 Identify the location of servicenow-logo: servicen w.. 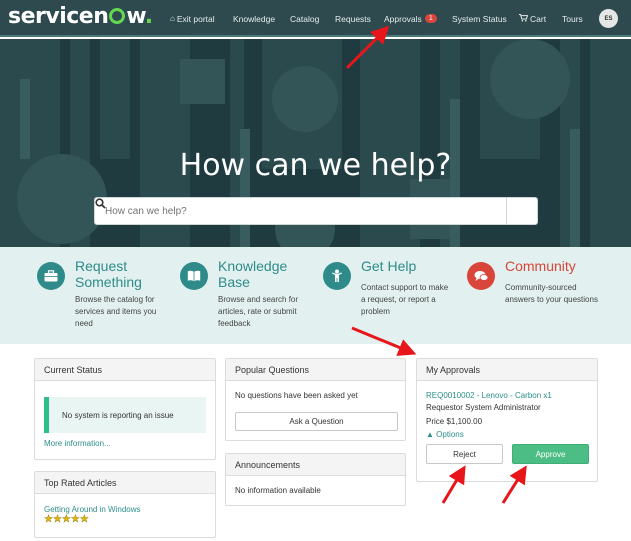
(80, 16).